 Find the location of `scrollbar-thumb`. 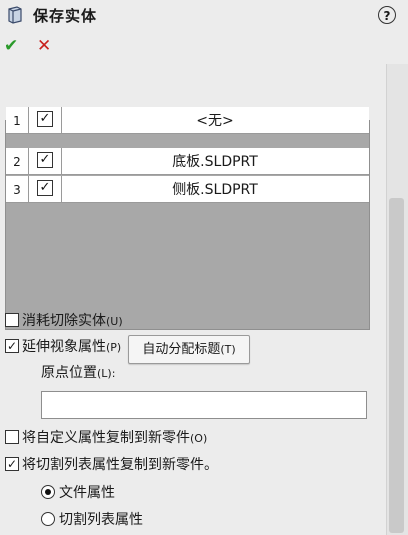

scrollbar-thumb is located at coordinates (396, 365).